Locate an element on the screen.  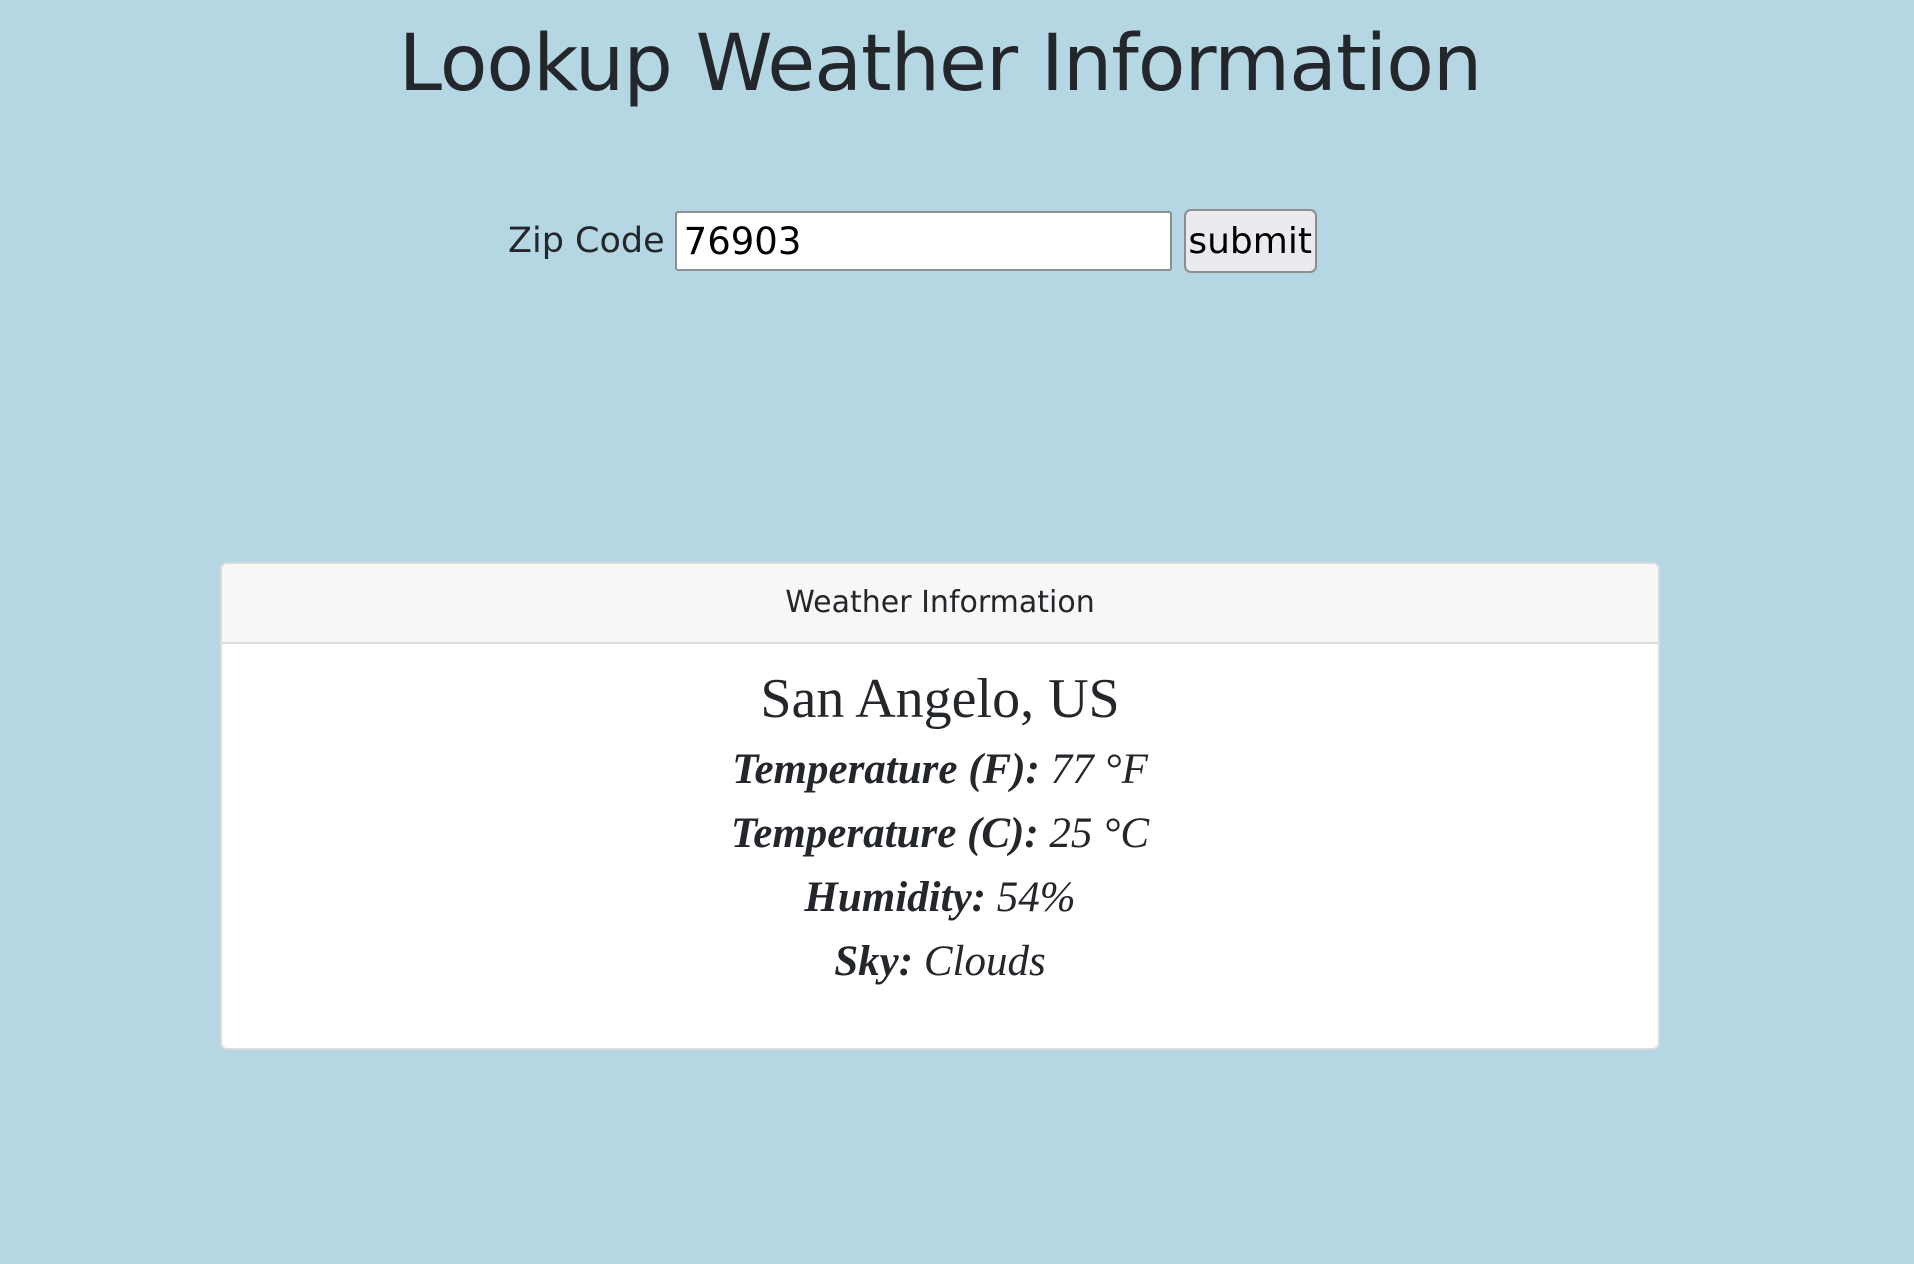
sky-value: Clouds is located at coordinates (984, 961).